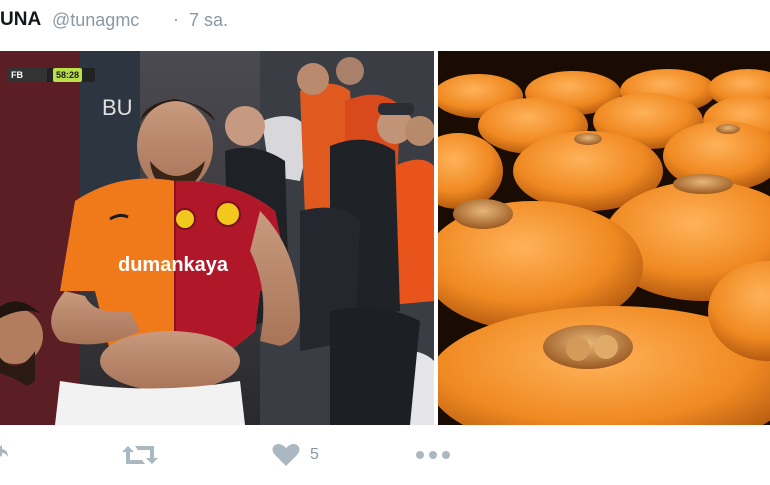  Describe the element at coordinates (68, 75) in the screenshot. I see `scoreboard-time: 58:28` at that location.